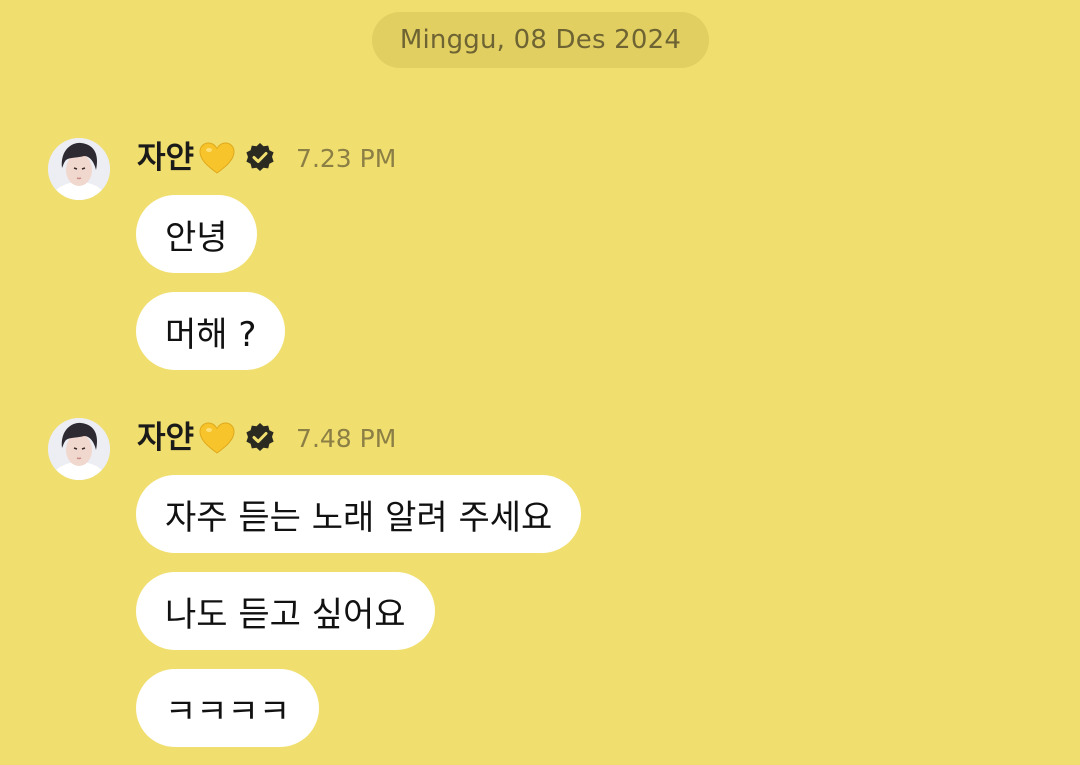 This screenshot has height=765, width=1080. What do you see at coordinates (359, 517) in the screenshot?
I see `message-text: 자주 듣는 노래 알려 주세요` at bounding box center [359, 517].